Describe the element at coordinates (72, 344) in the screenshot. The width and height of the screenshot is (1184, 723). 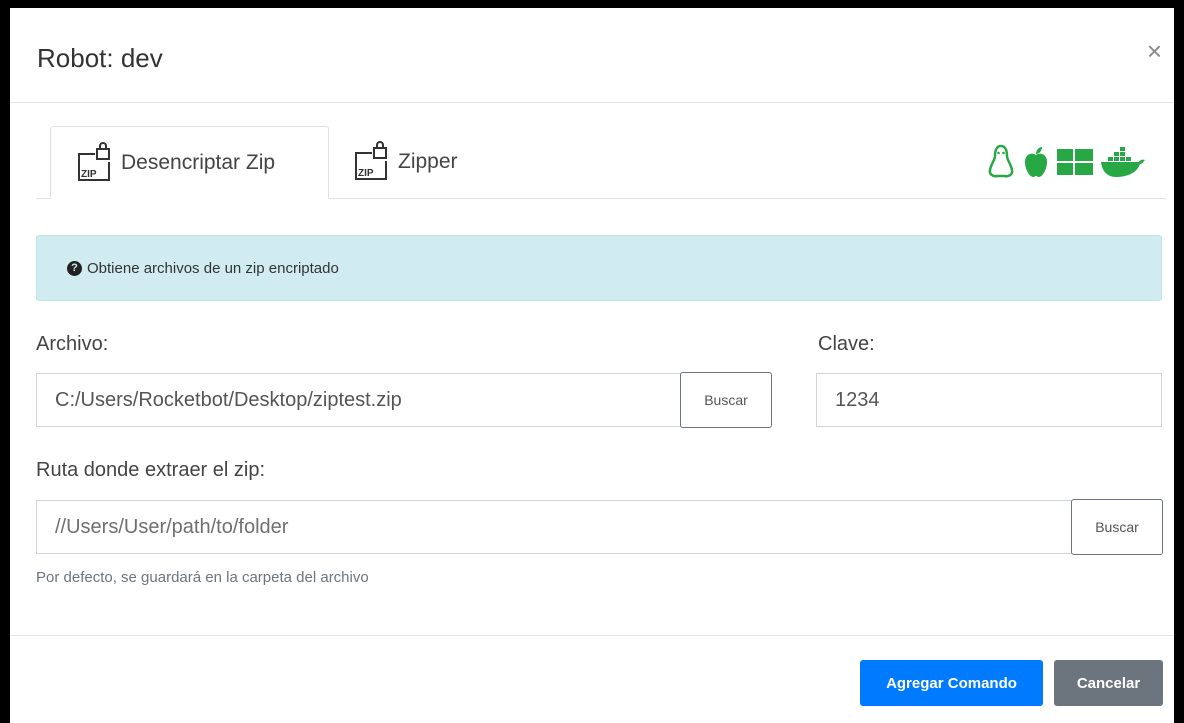
I see `archivo-label: Archivo:` at that location.